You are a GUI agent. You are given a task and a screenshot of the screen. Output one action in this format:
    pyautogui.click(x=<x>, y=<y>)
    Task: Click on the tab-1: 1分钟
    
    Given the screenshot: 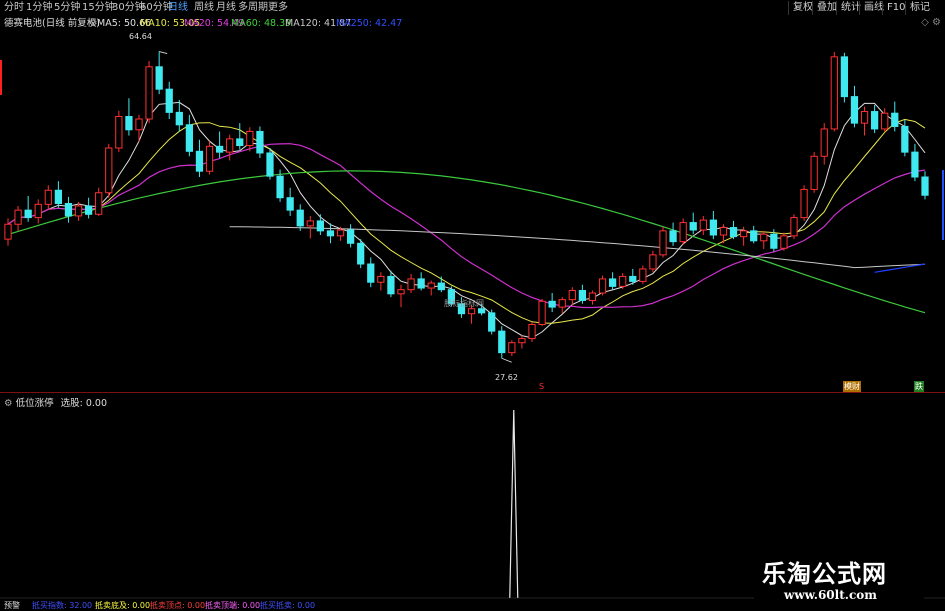 What is the action you would take?
    pyautogui.click(x=39, y=8)
    